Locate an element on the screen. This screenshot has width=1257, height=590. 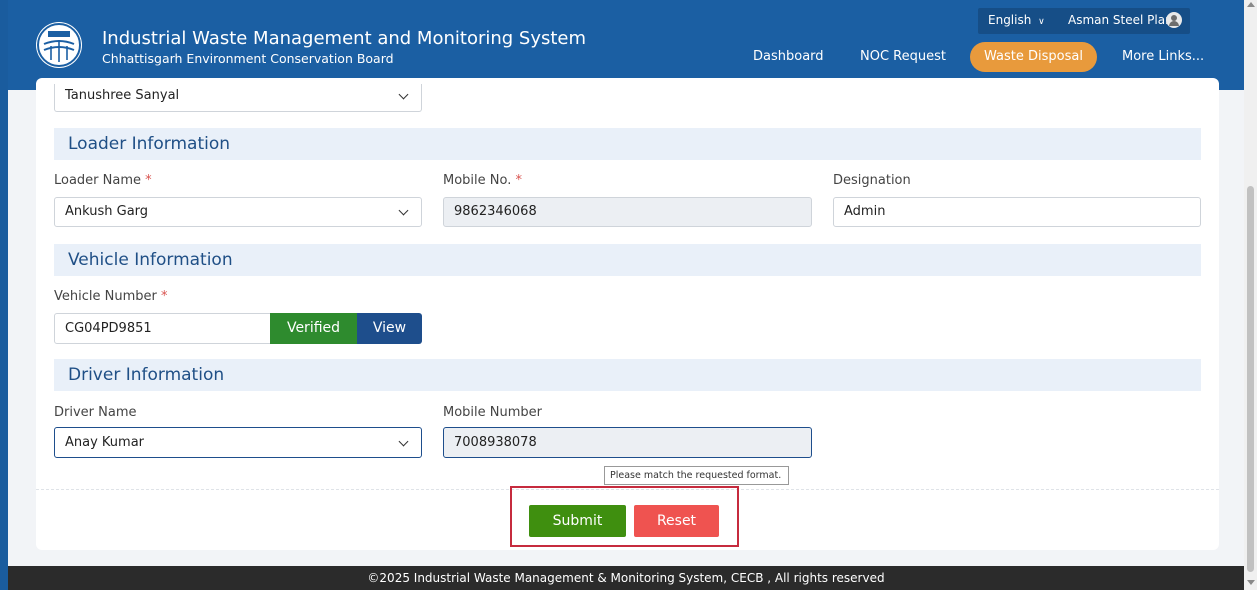
loader-name-value: Ankush Garg is located at coordinates (107, 211).